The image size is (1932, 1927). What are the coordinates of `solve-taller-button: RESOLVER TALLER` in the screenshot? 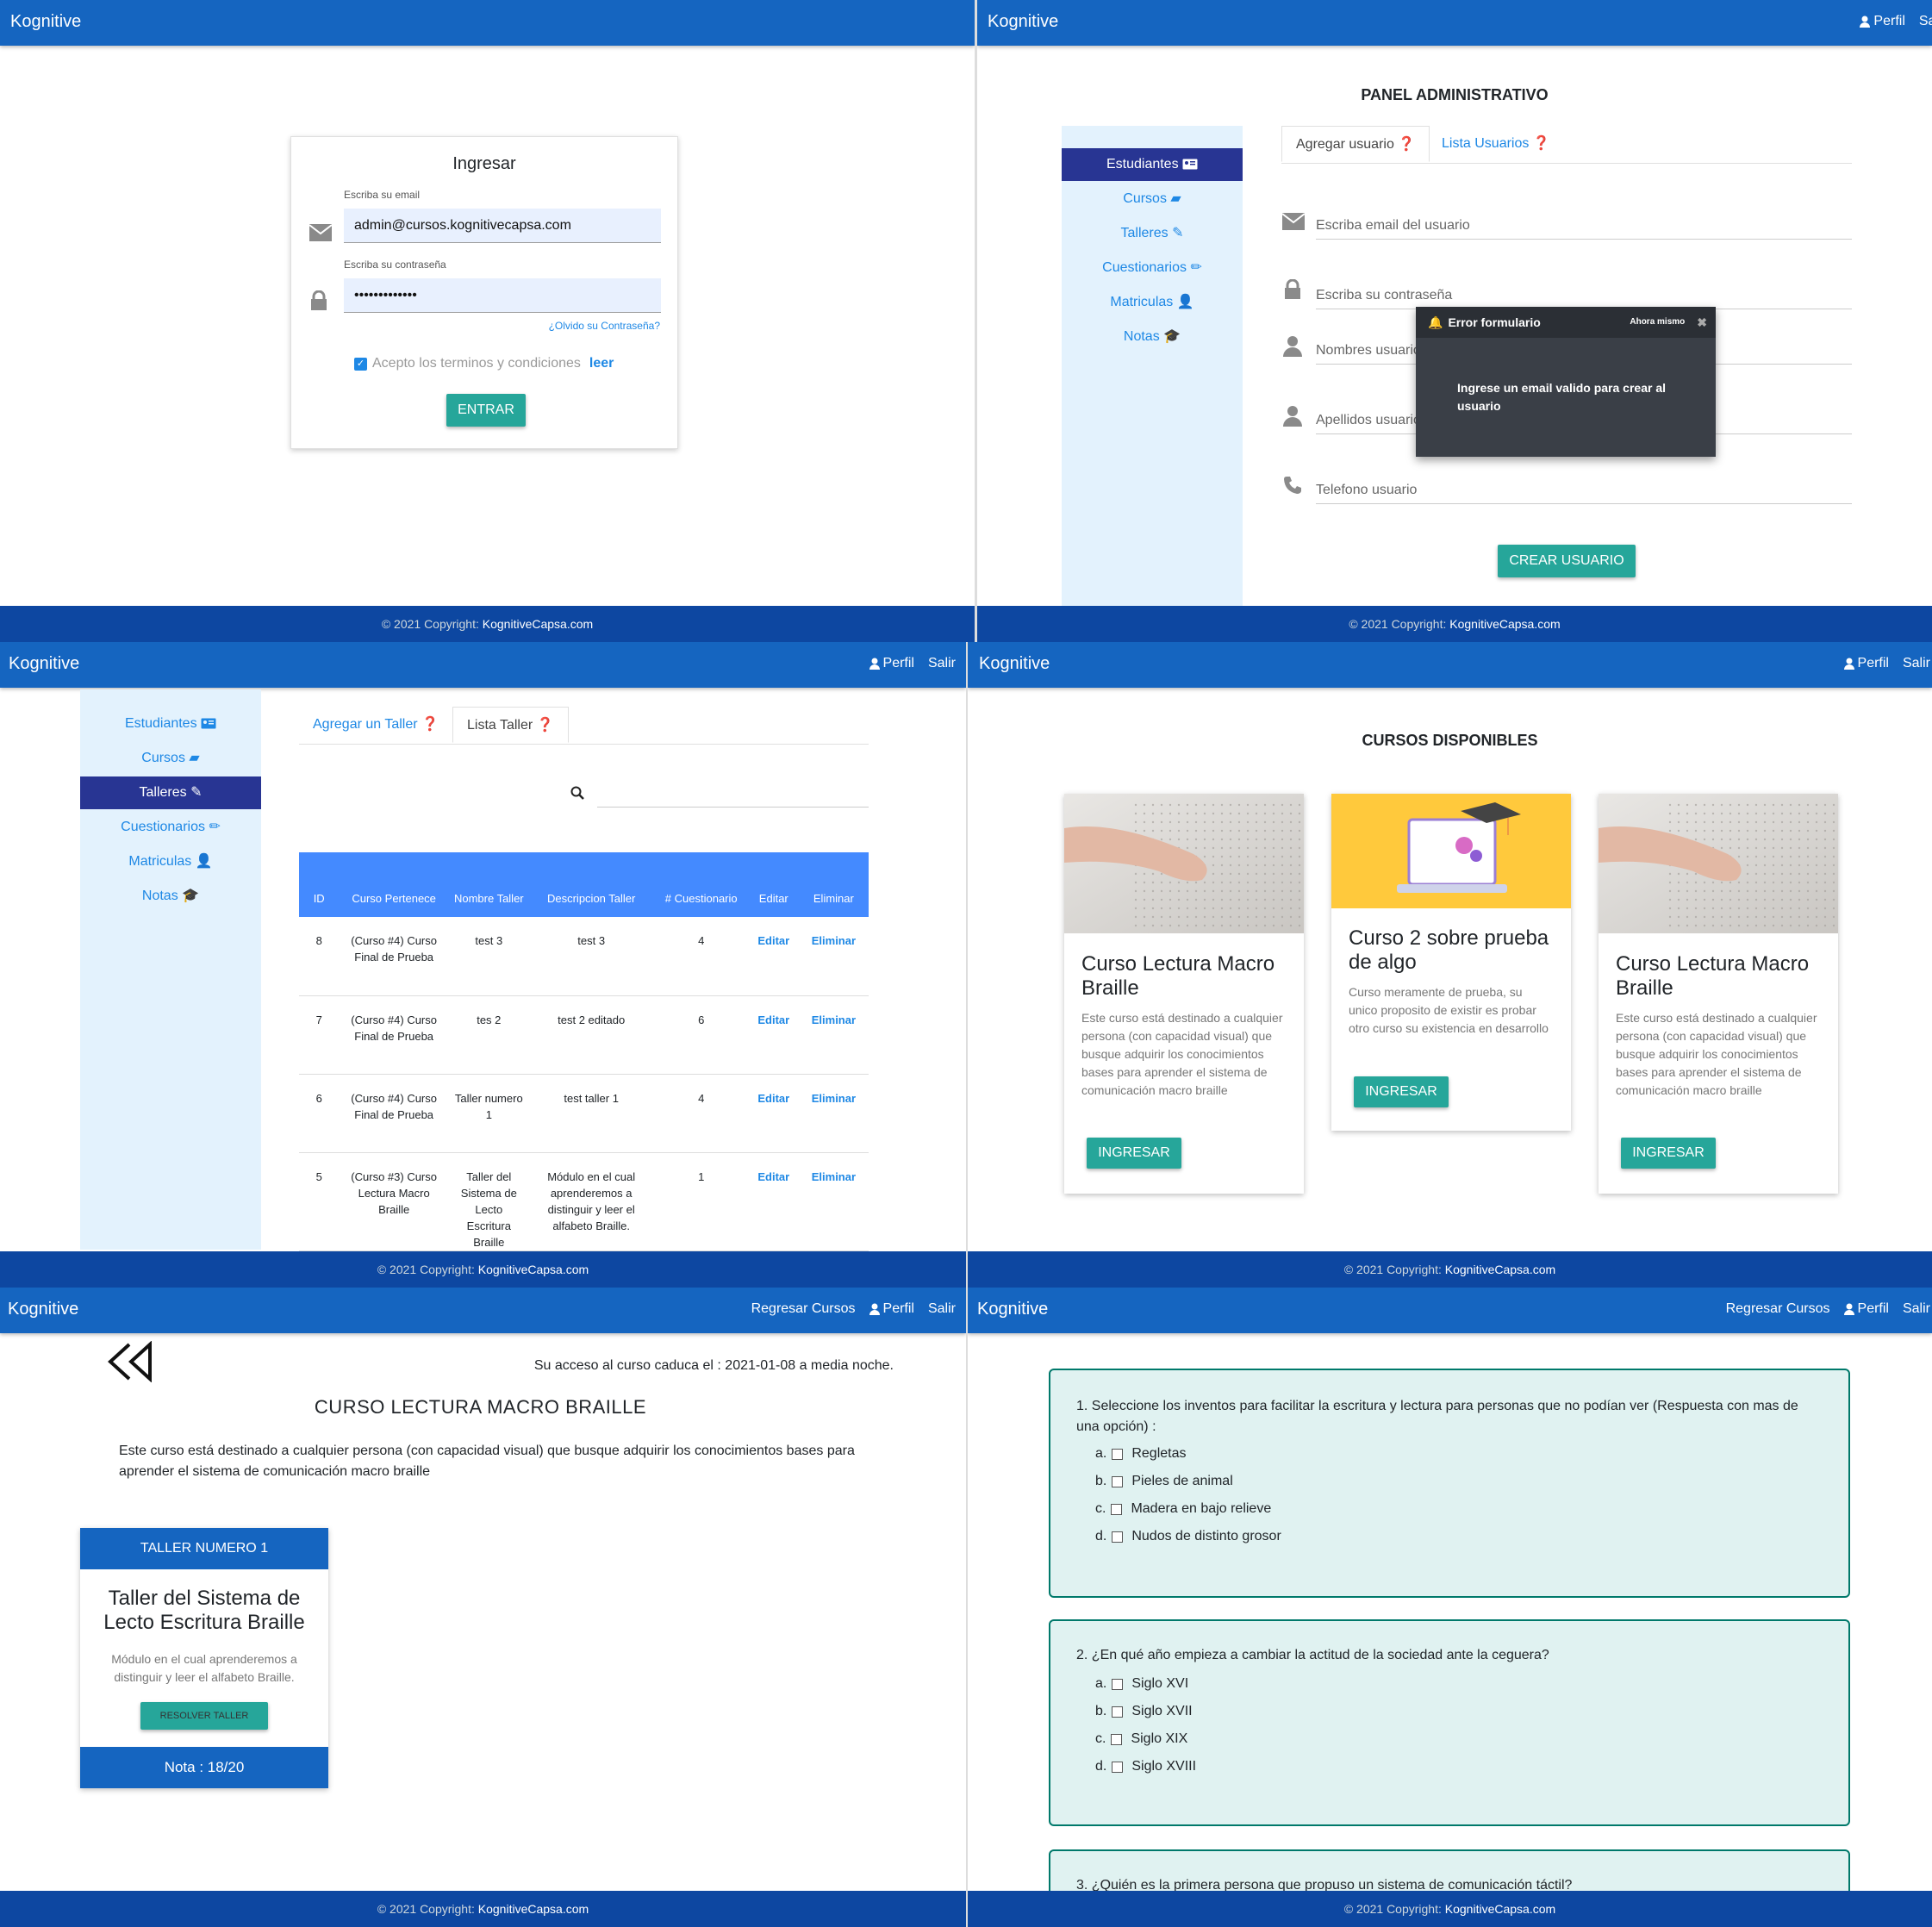 It's located at (204, 1716).